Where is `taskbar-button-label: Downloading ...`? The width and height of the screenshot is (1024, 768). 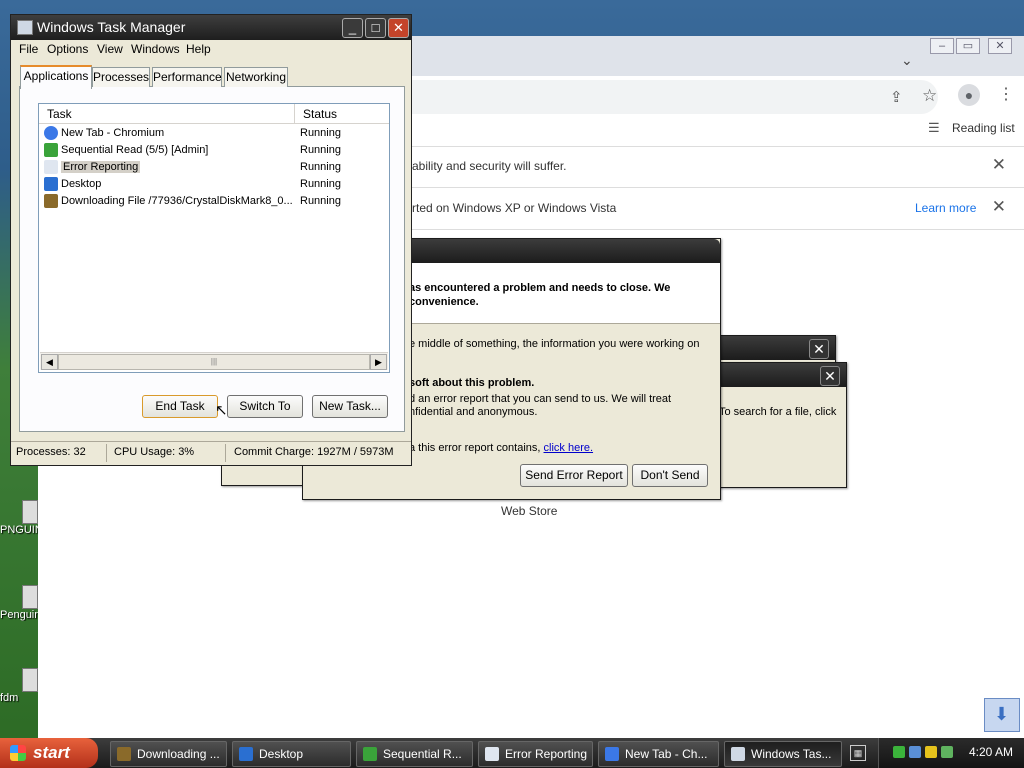
taskbar-button-label: Downloading ... is located at coordinates (178, 754).